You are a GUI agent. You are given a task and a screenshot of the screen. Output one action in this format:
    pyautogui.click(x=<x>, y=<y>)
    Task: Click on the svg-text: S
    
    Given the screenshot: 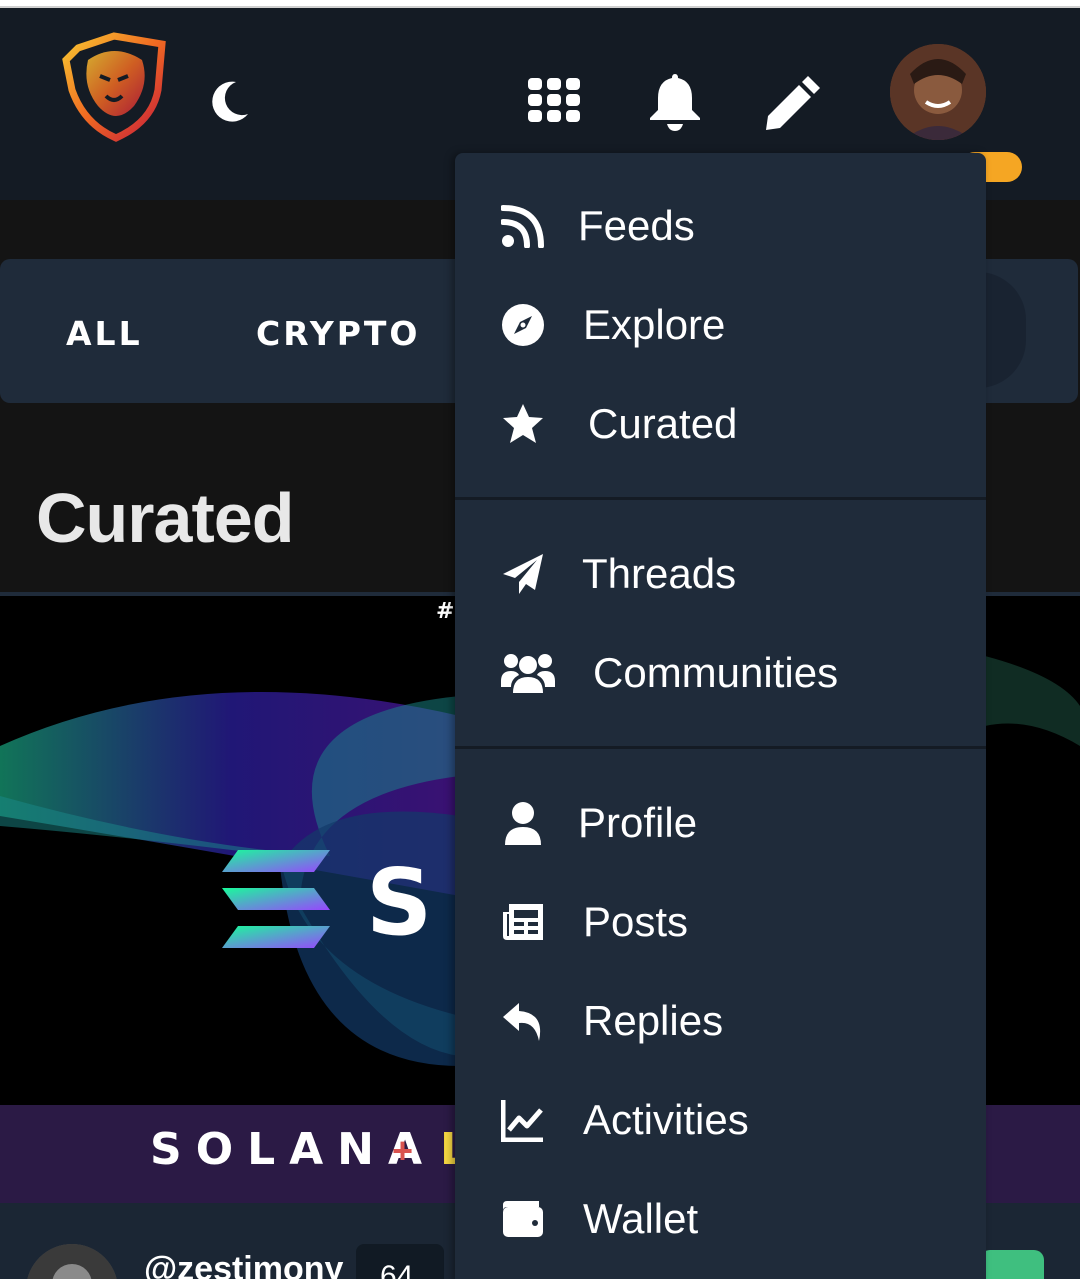 What is the action you would take?
    pyautogui.click(x=399, y=902)
    